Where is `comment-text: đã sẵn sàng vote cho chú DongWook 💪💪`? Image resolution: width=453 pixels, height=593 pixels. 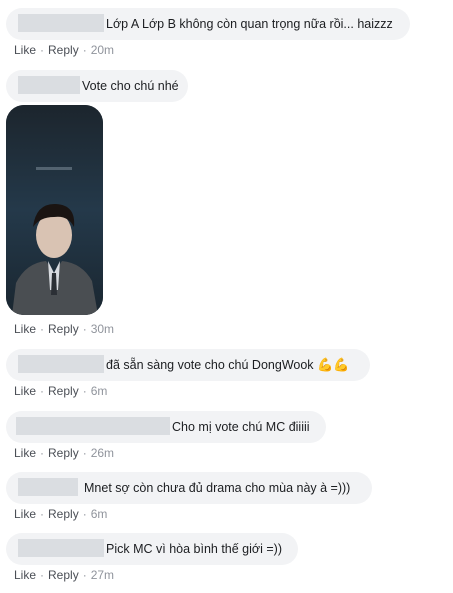
comment-text: đã sẵn sàng vote cho chú DongWook 💪💪 is located at coordinates (227, 365).